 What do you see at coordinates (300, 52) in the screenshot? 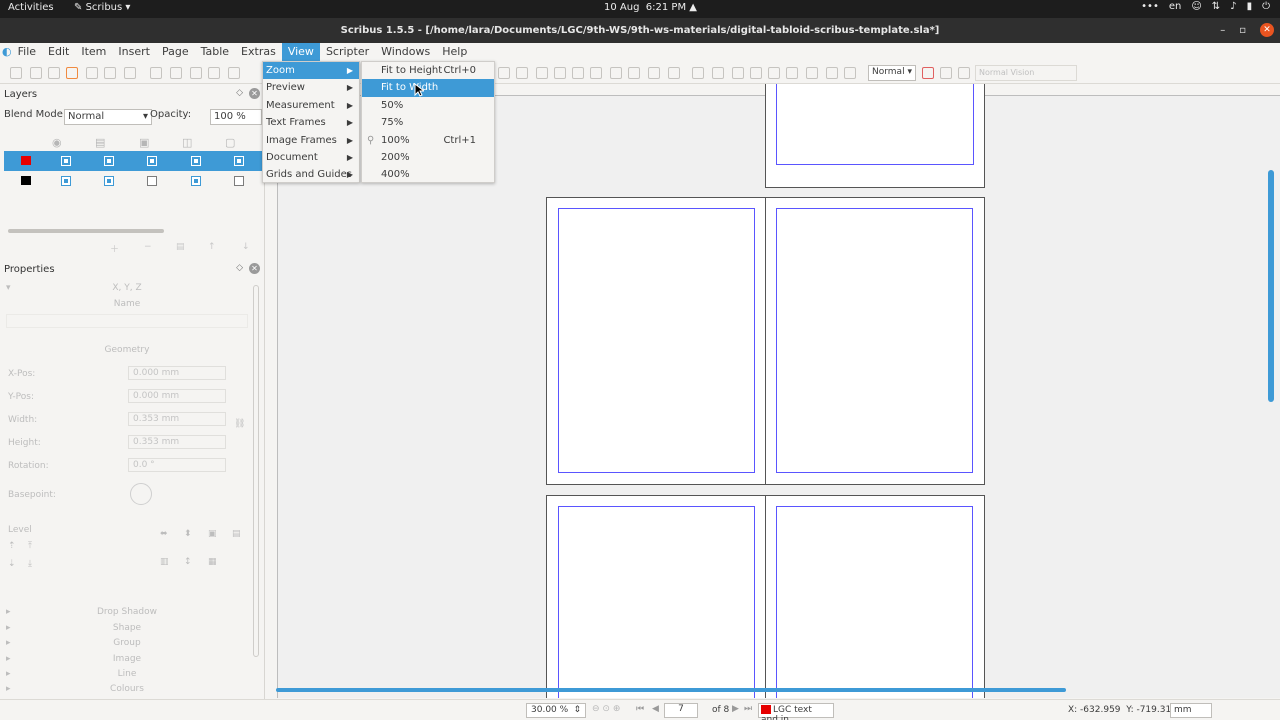
I see `menu-view: View` at bounding box center [300, 52].